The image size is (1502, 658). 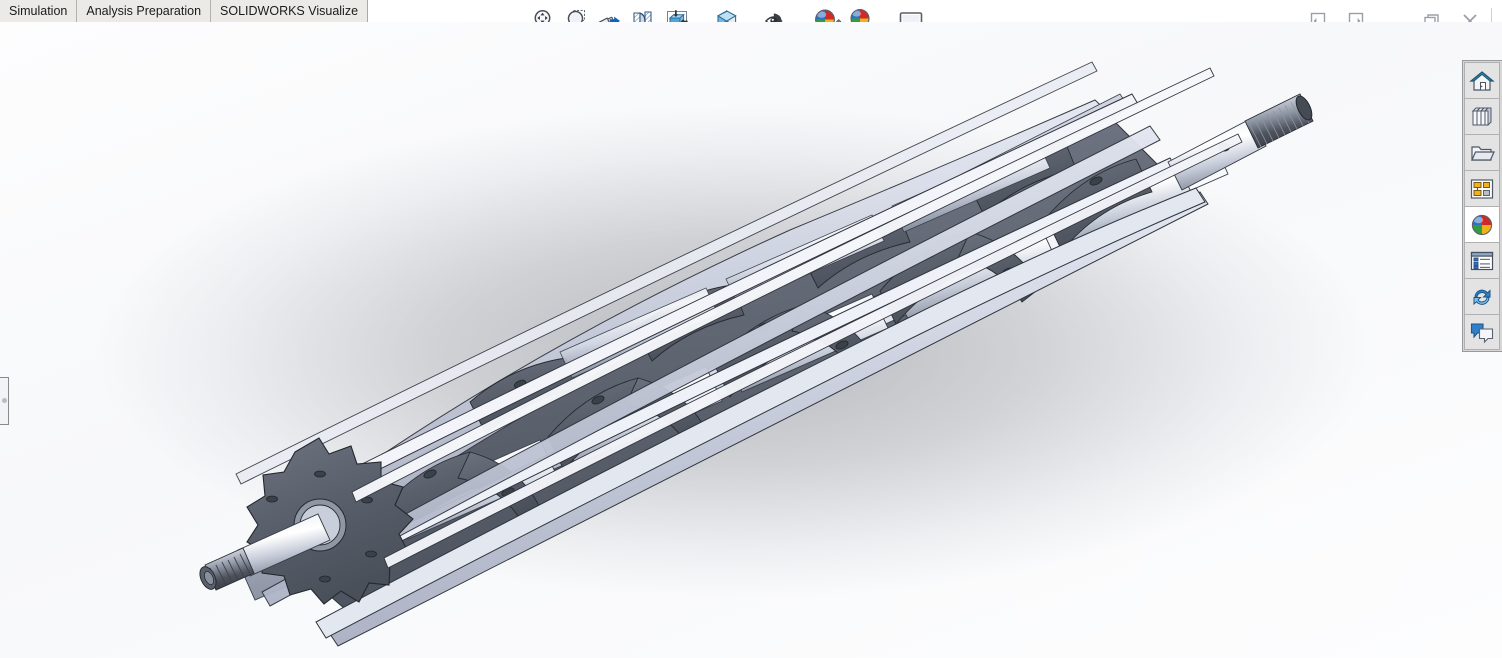 I want to click on sidebar-item-solidworks-resources, so click(x=1482, y=80).